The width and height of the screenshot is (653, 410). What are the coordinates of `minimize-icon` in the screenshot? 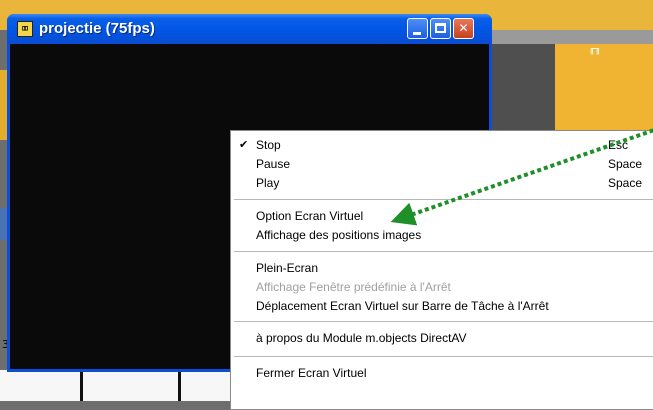 It's located at (417, 33).